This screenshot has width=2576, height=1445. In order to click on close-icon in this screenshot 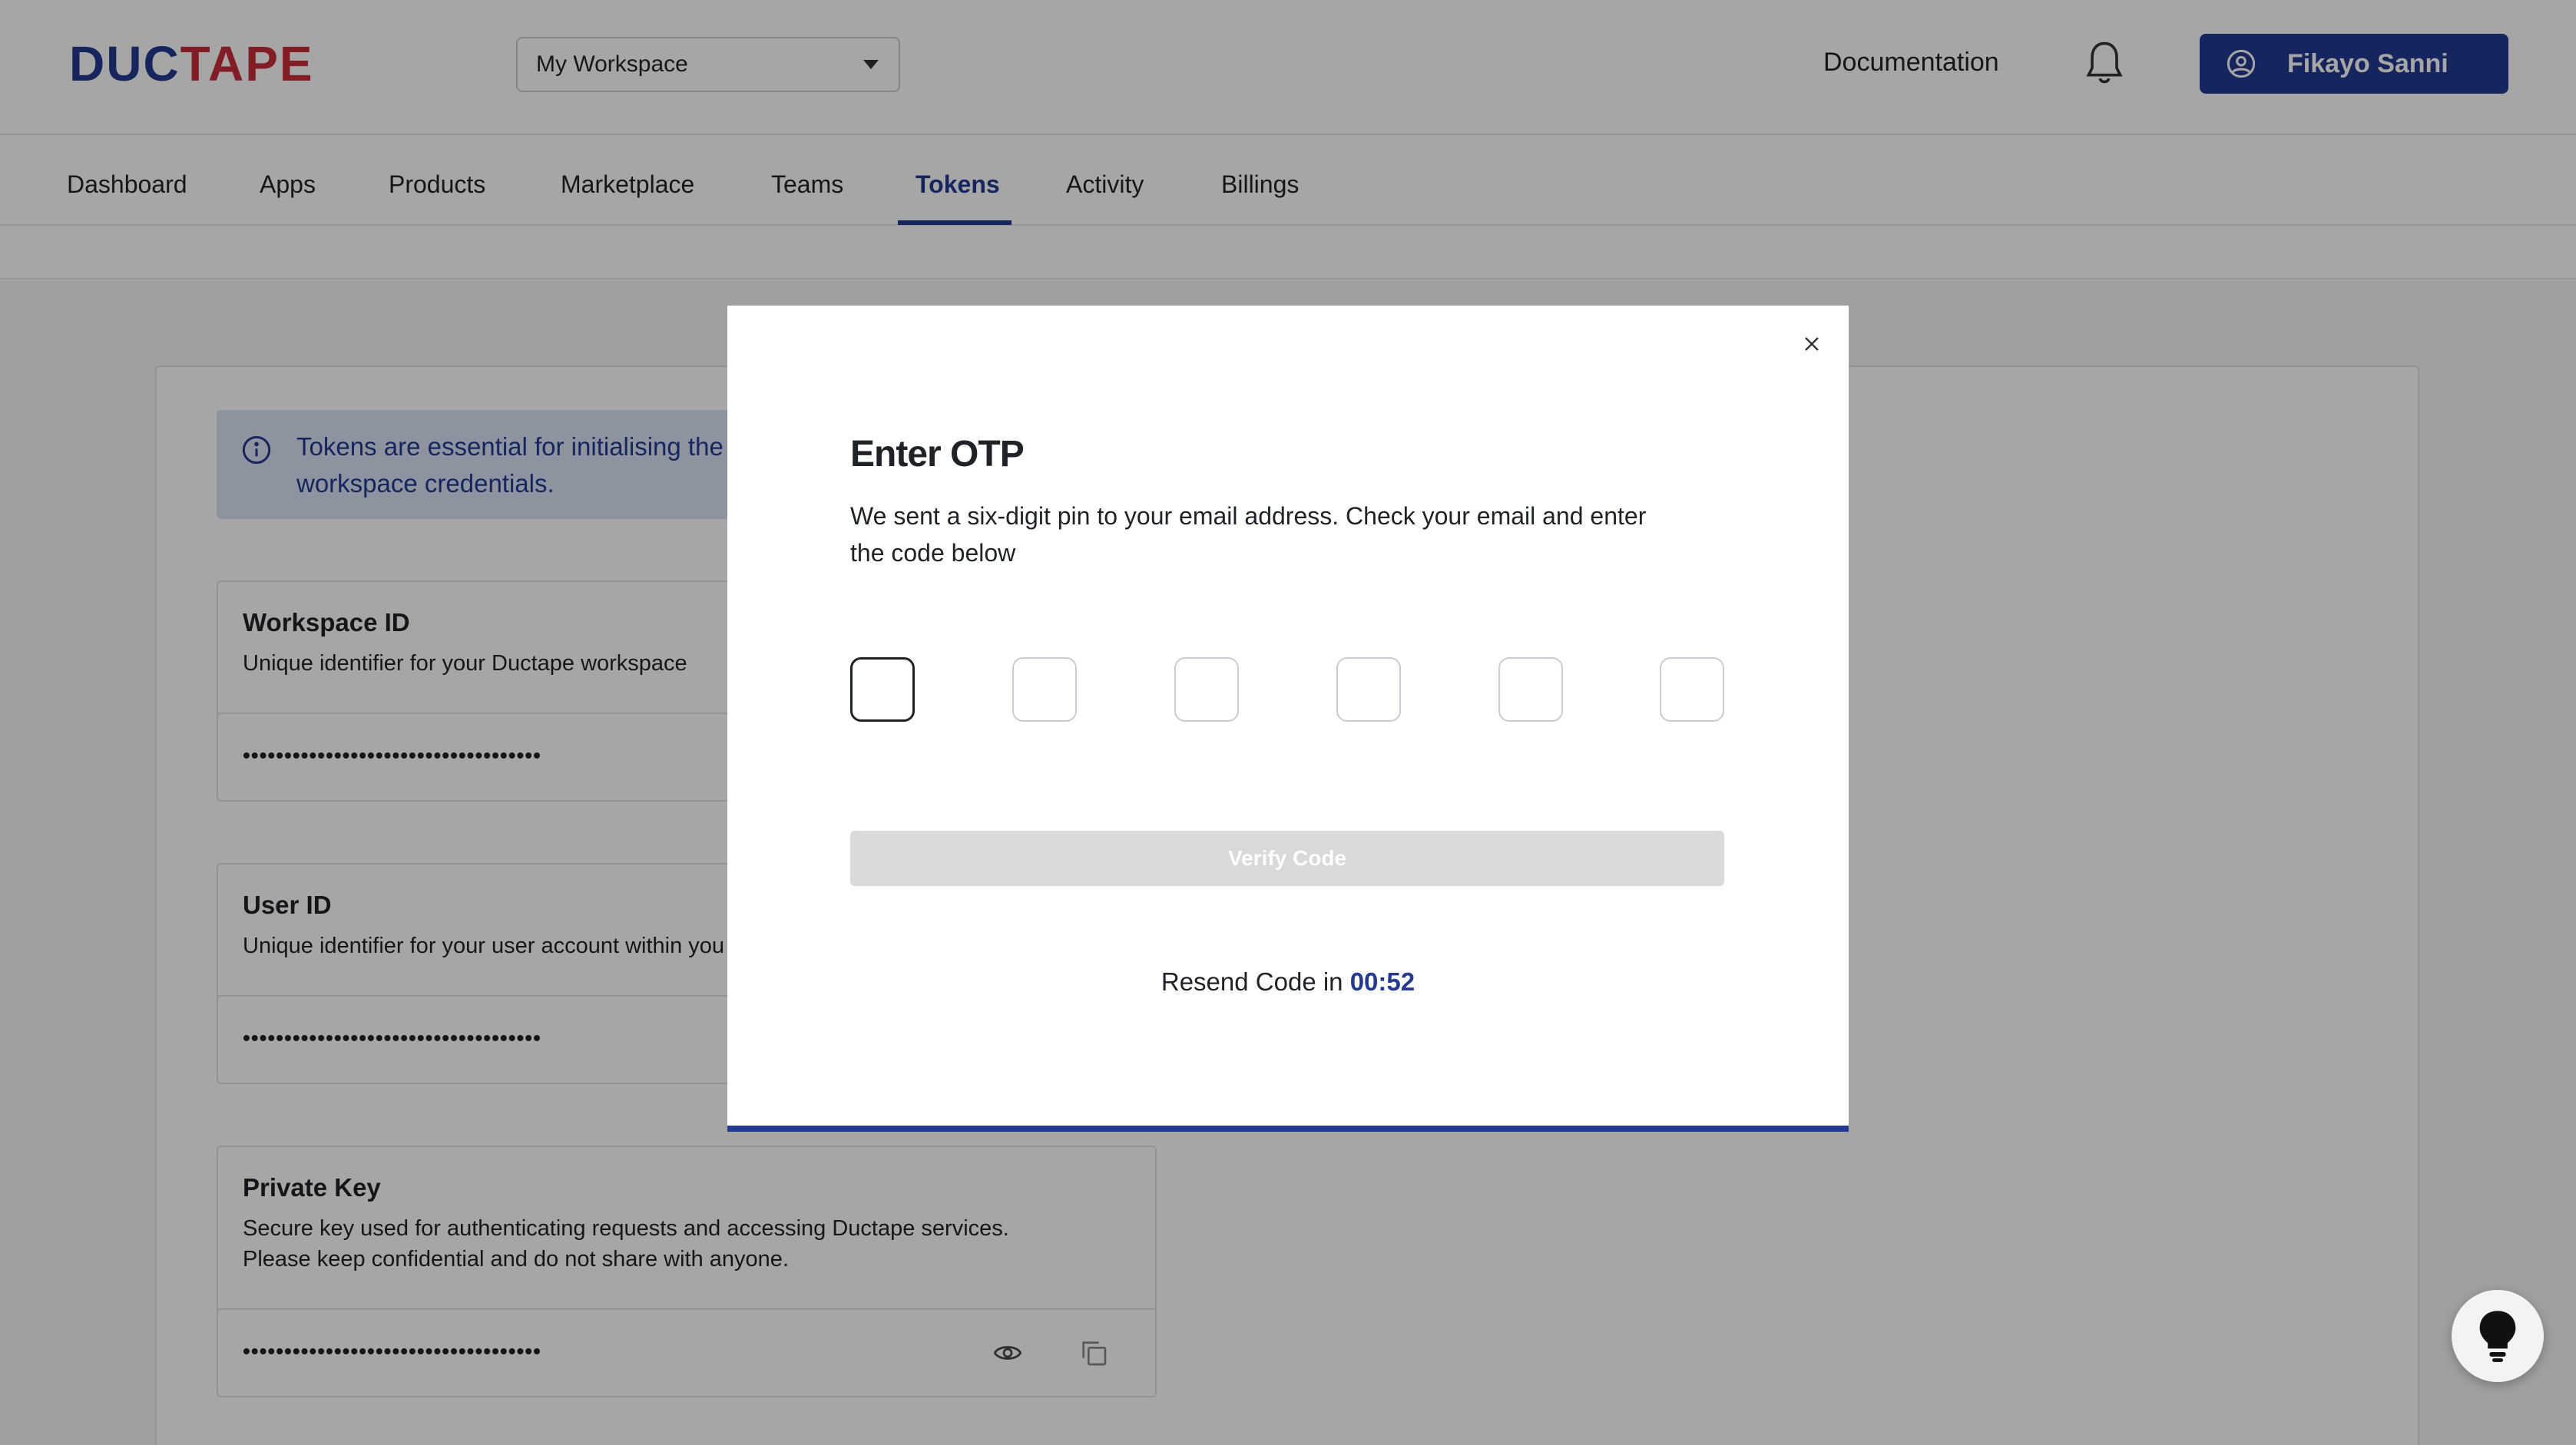, I will do `click(1812, 344)`.